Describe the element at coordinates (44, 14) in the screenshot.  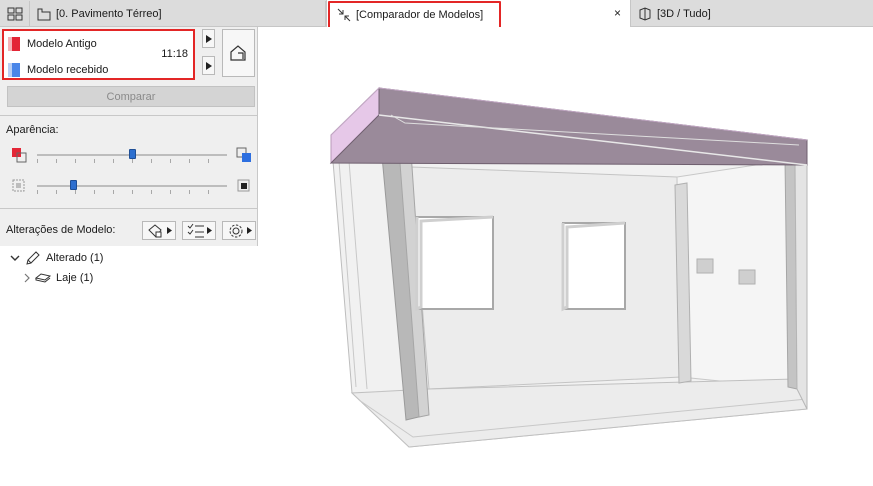
I see `floor-plan-icon` at that location.